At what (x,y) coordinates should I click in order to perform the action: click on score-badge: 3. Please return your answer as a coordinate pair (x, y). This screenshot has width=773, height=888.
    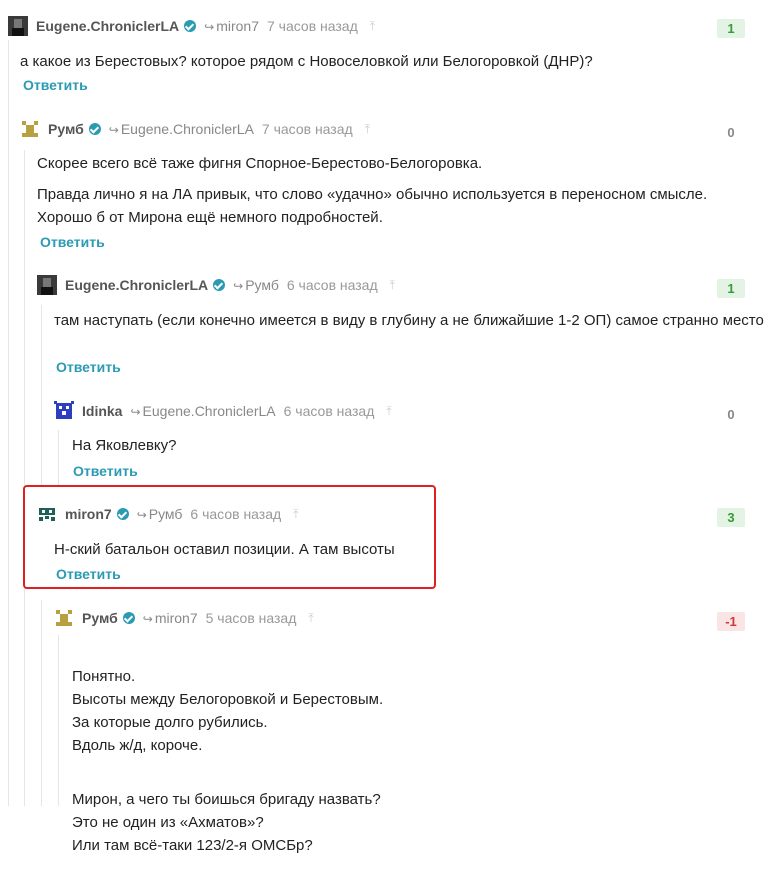
    Looking at the image, I should click on (731, 517).